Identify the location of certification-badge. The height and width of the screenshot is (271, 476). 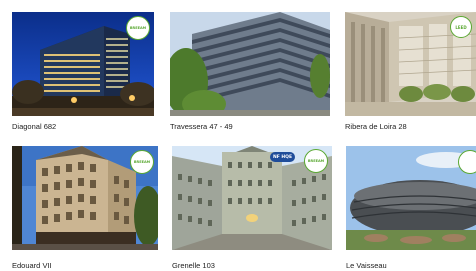
(467, 162).